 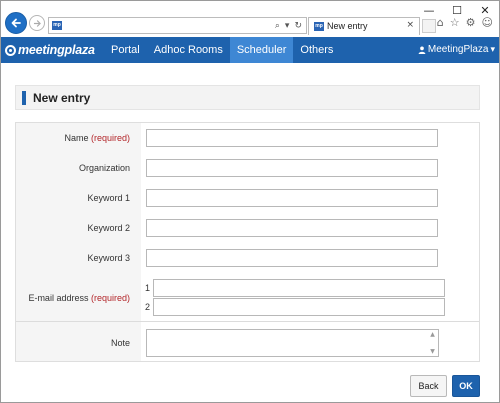 I want to click on tab-close-icon: ×, so click(x=410, y=25).